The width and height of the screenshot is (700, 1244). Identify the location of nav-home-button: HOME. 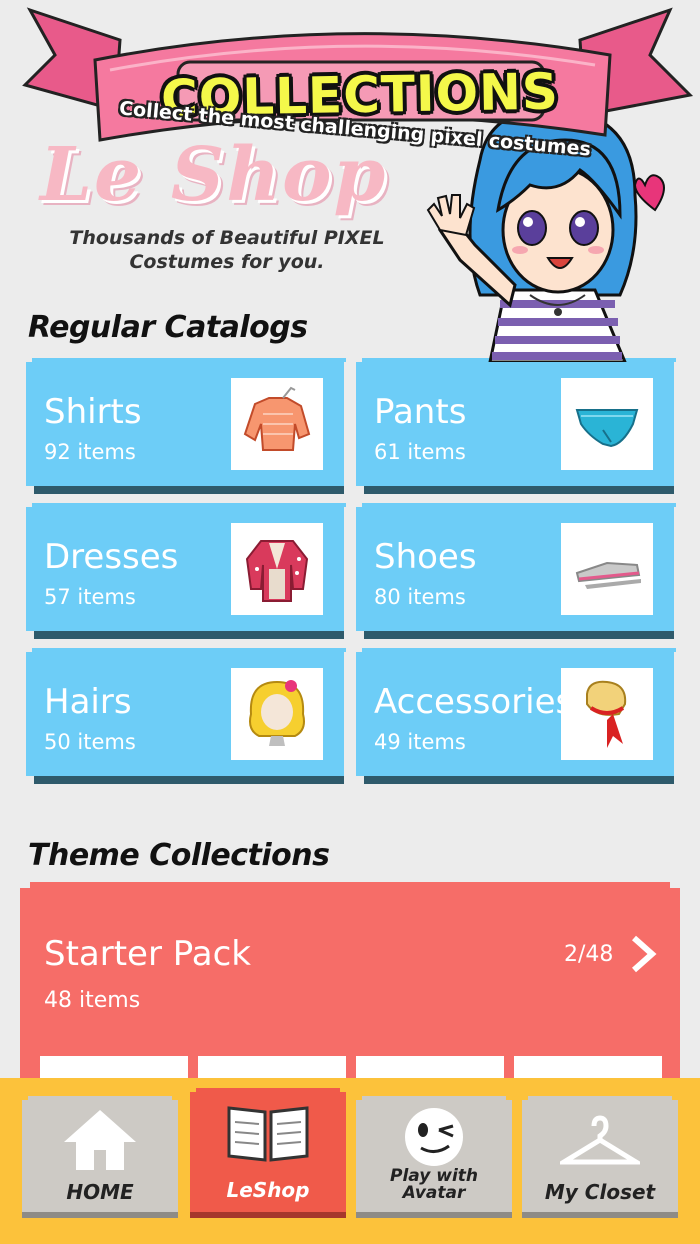
(100, 1157).